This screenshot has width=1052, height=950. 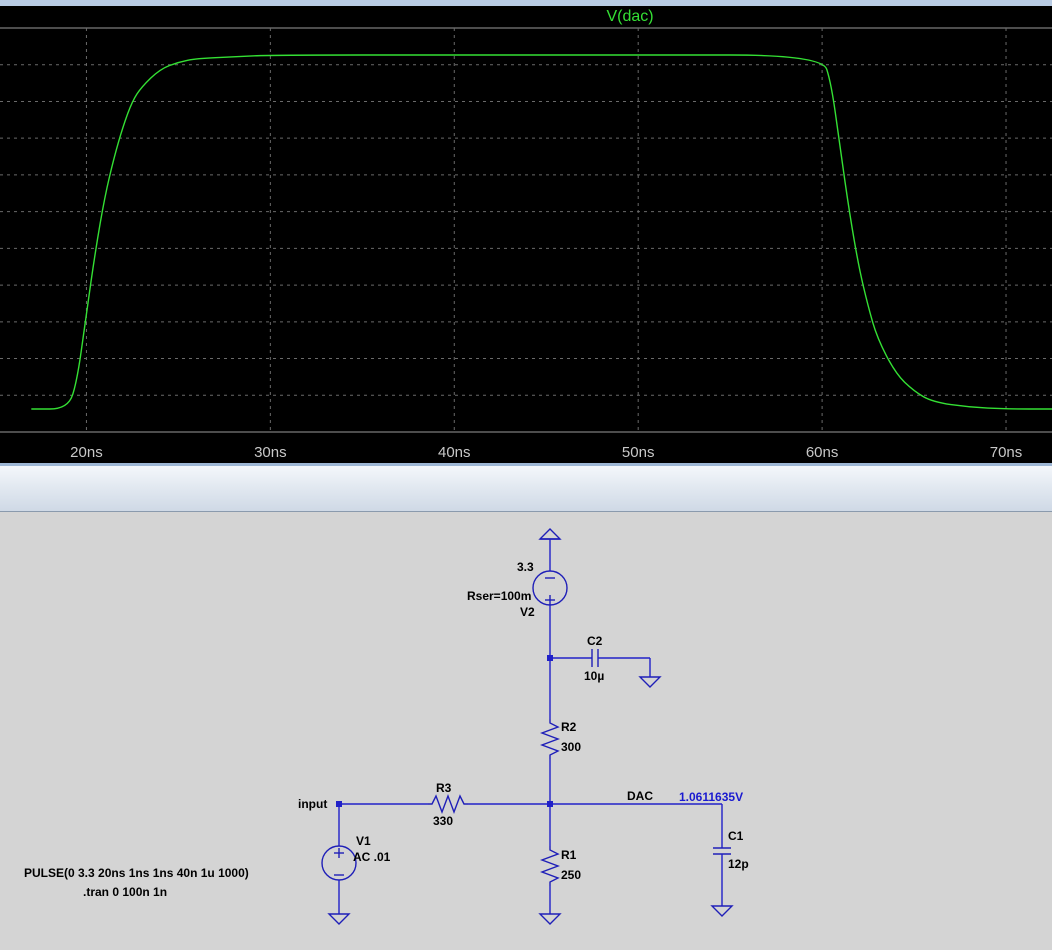 What do you see at coordinates (569, 727) in the screenshot?
I see `r2-name: R2` at bounding box center [569, 727].